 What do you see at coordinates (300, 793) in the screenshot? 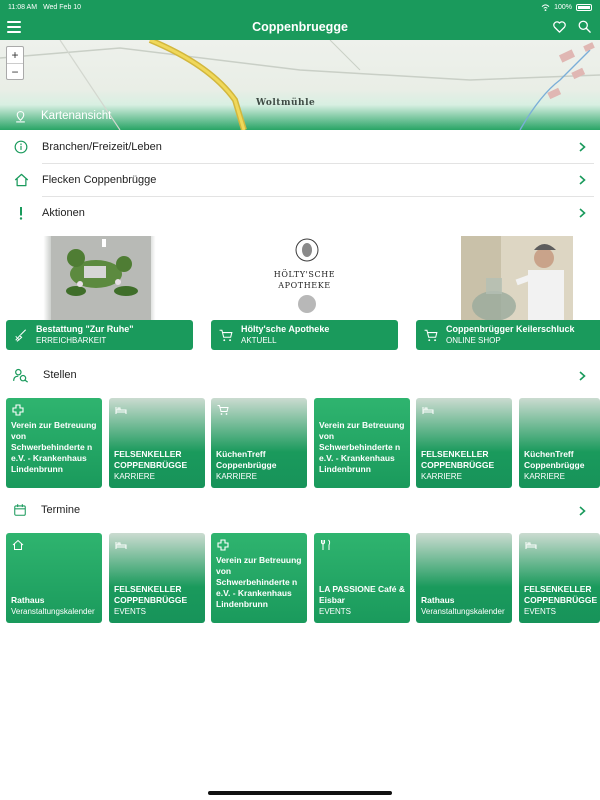
I see `home-indicator` at bounding box center [300, 793].